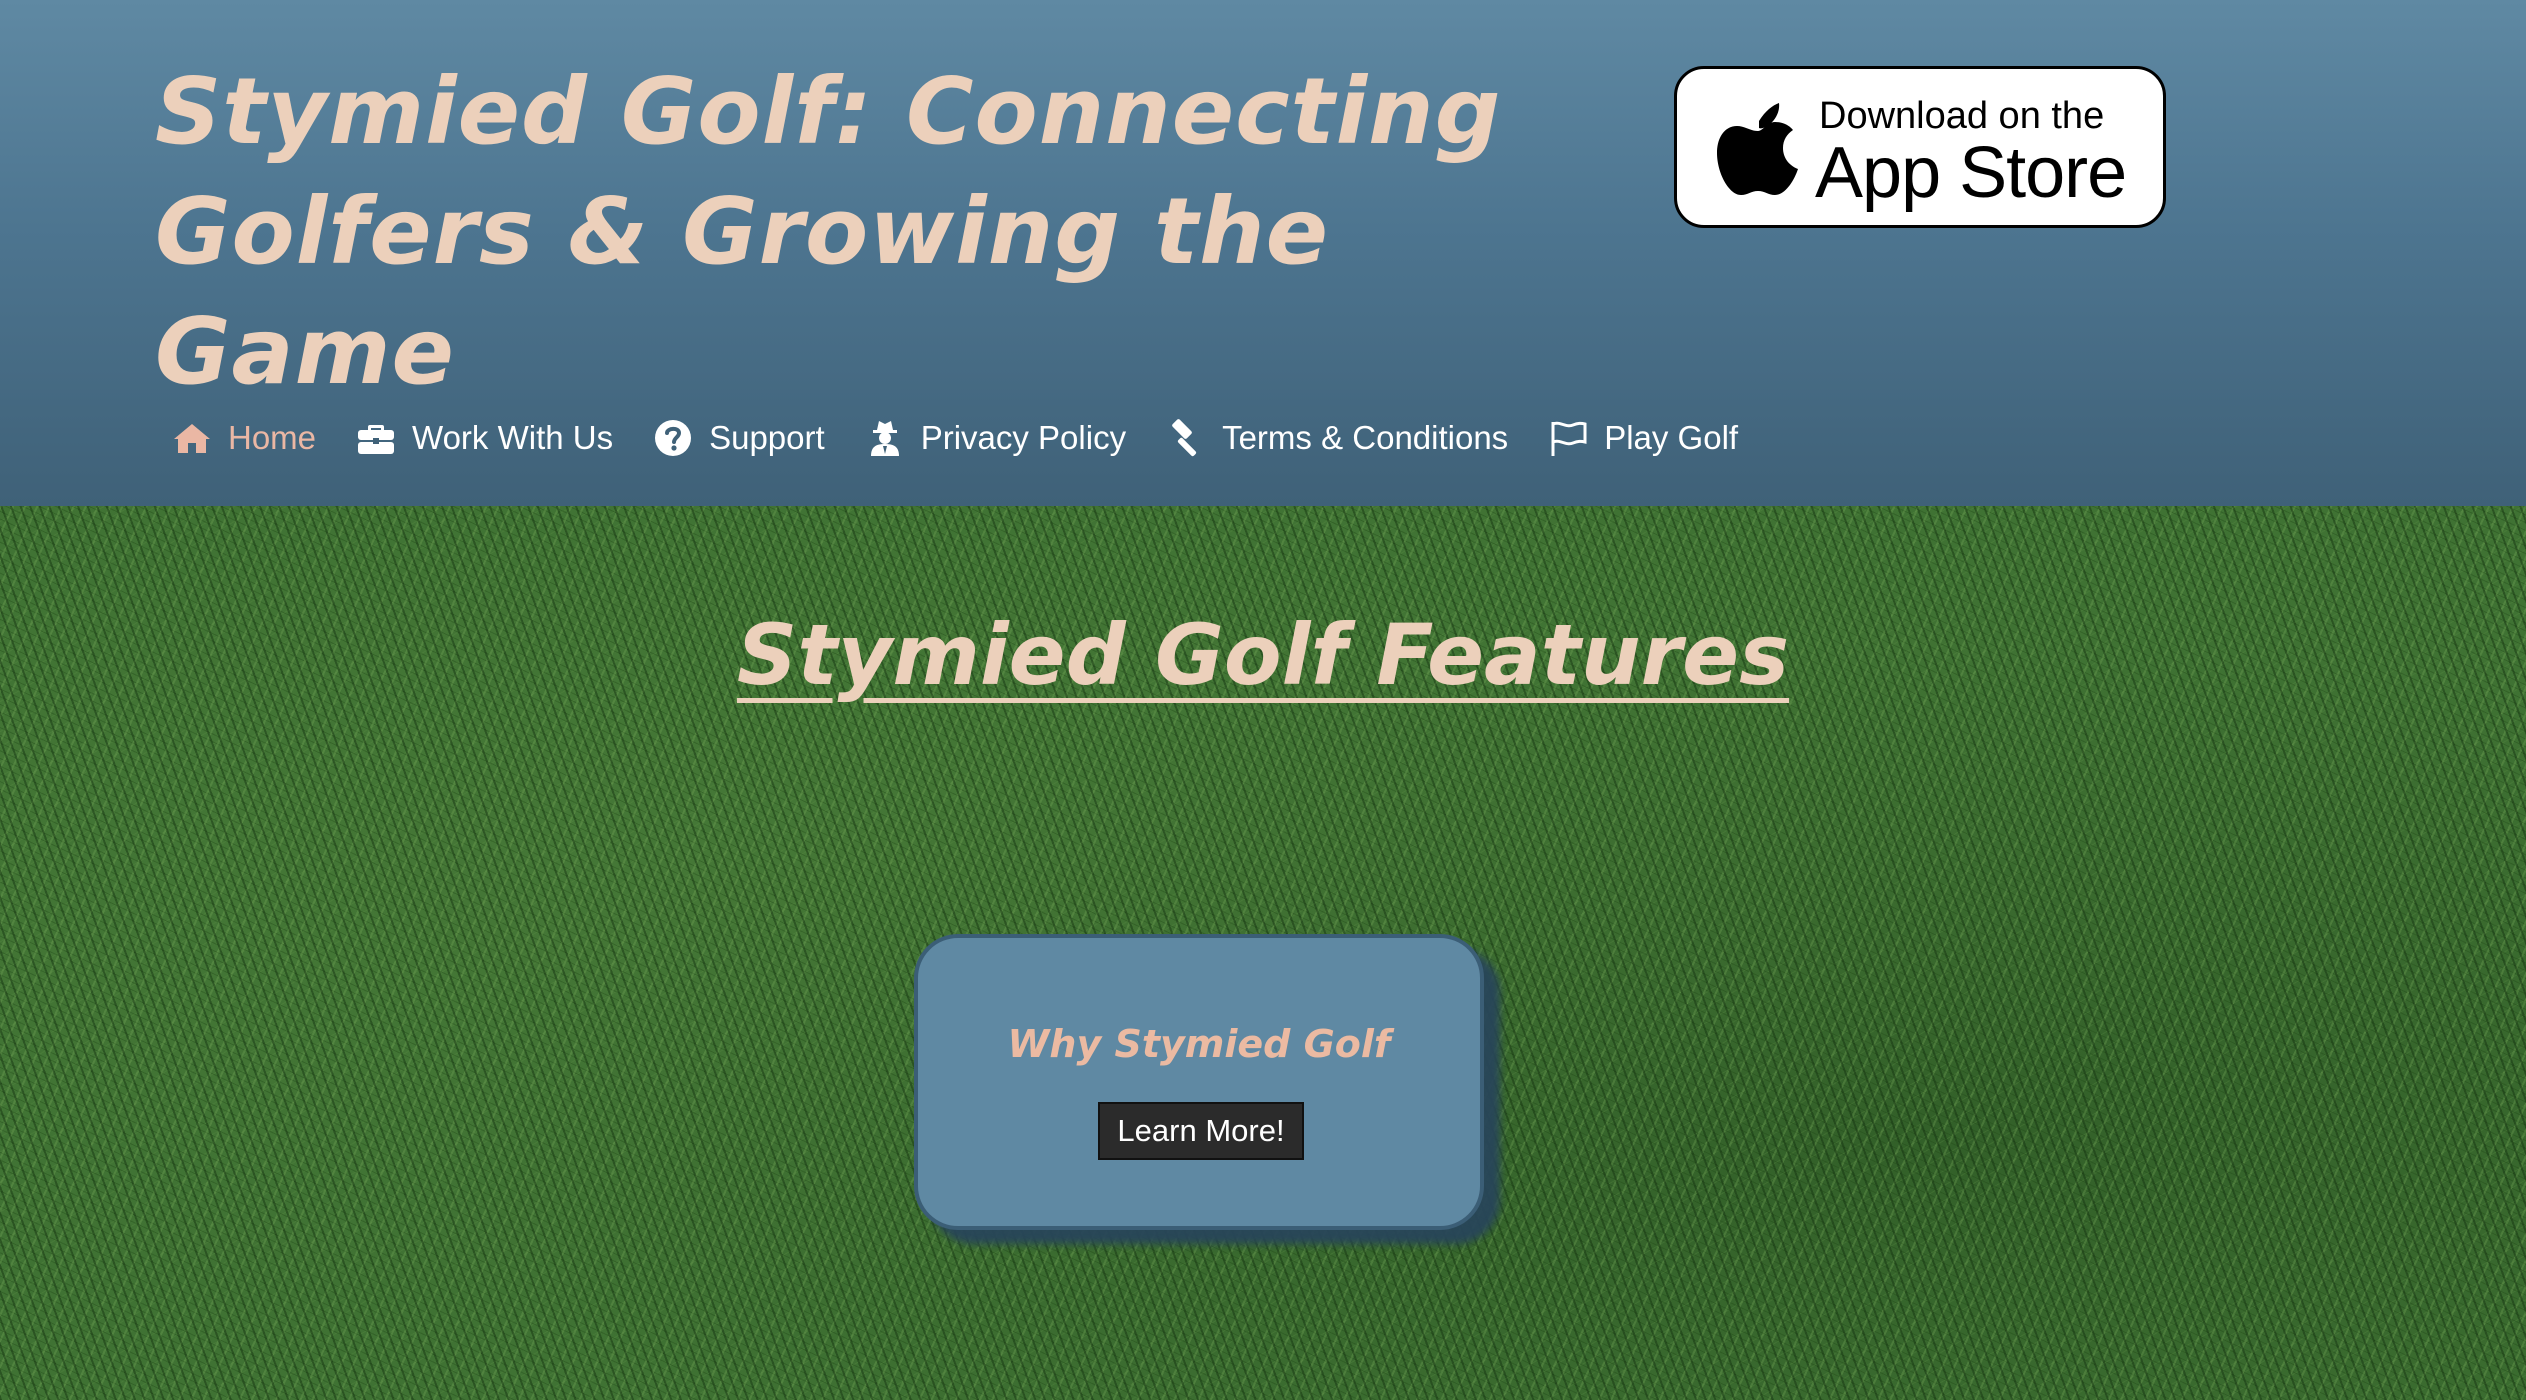 The width and height of the screenshot is (2526, 1400). I want to click on app-store-download-button: Download on the App Store, so click(1920, 147).